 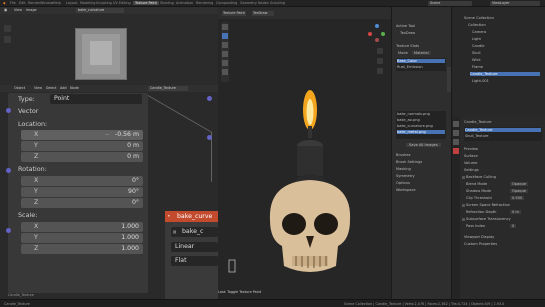 I want to click on tab-shading: Shading, so click(x=167, y=3).